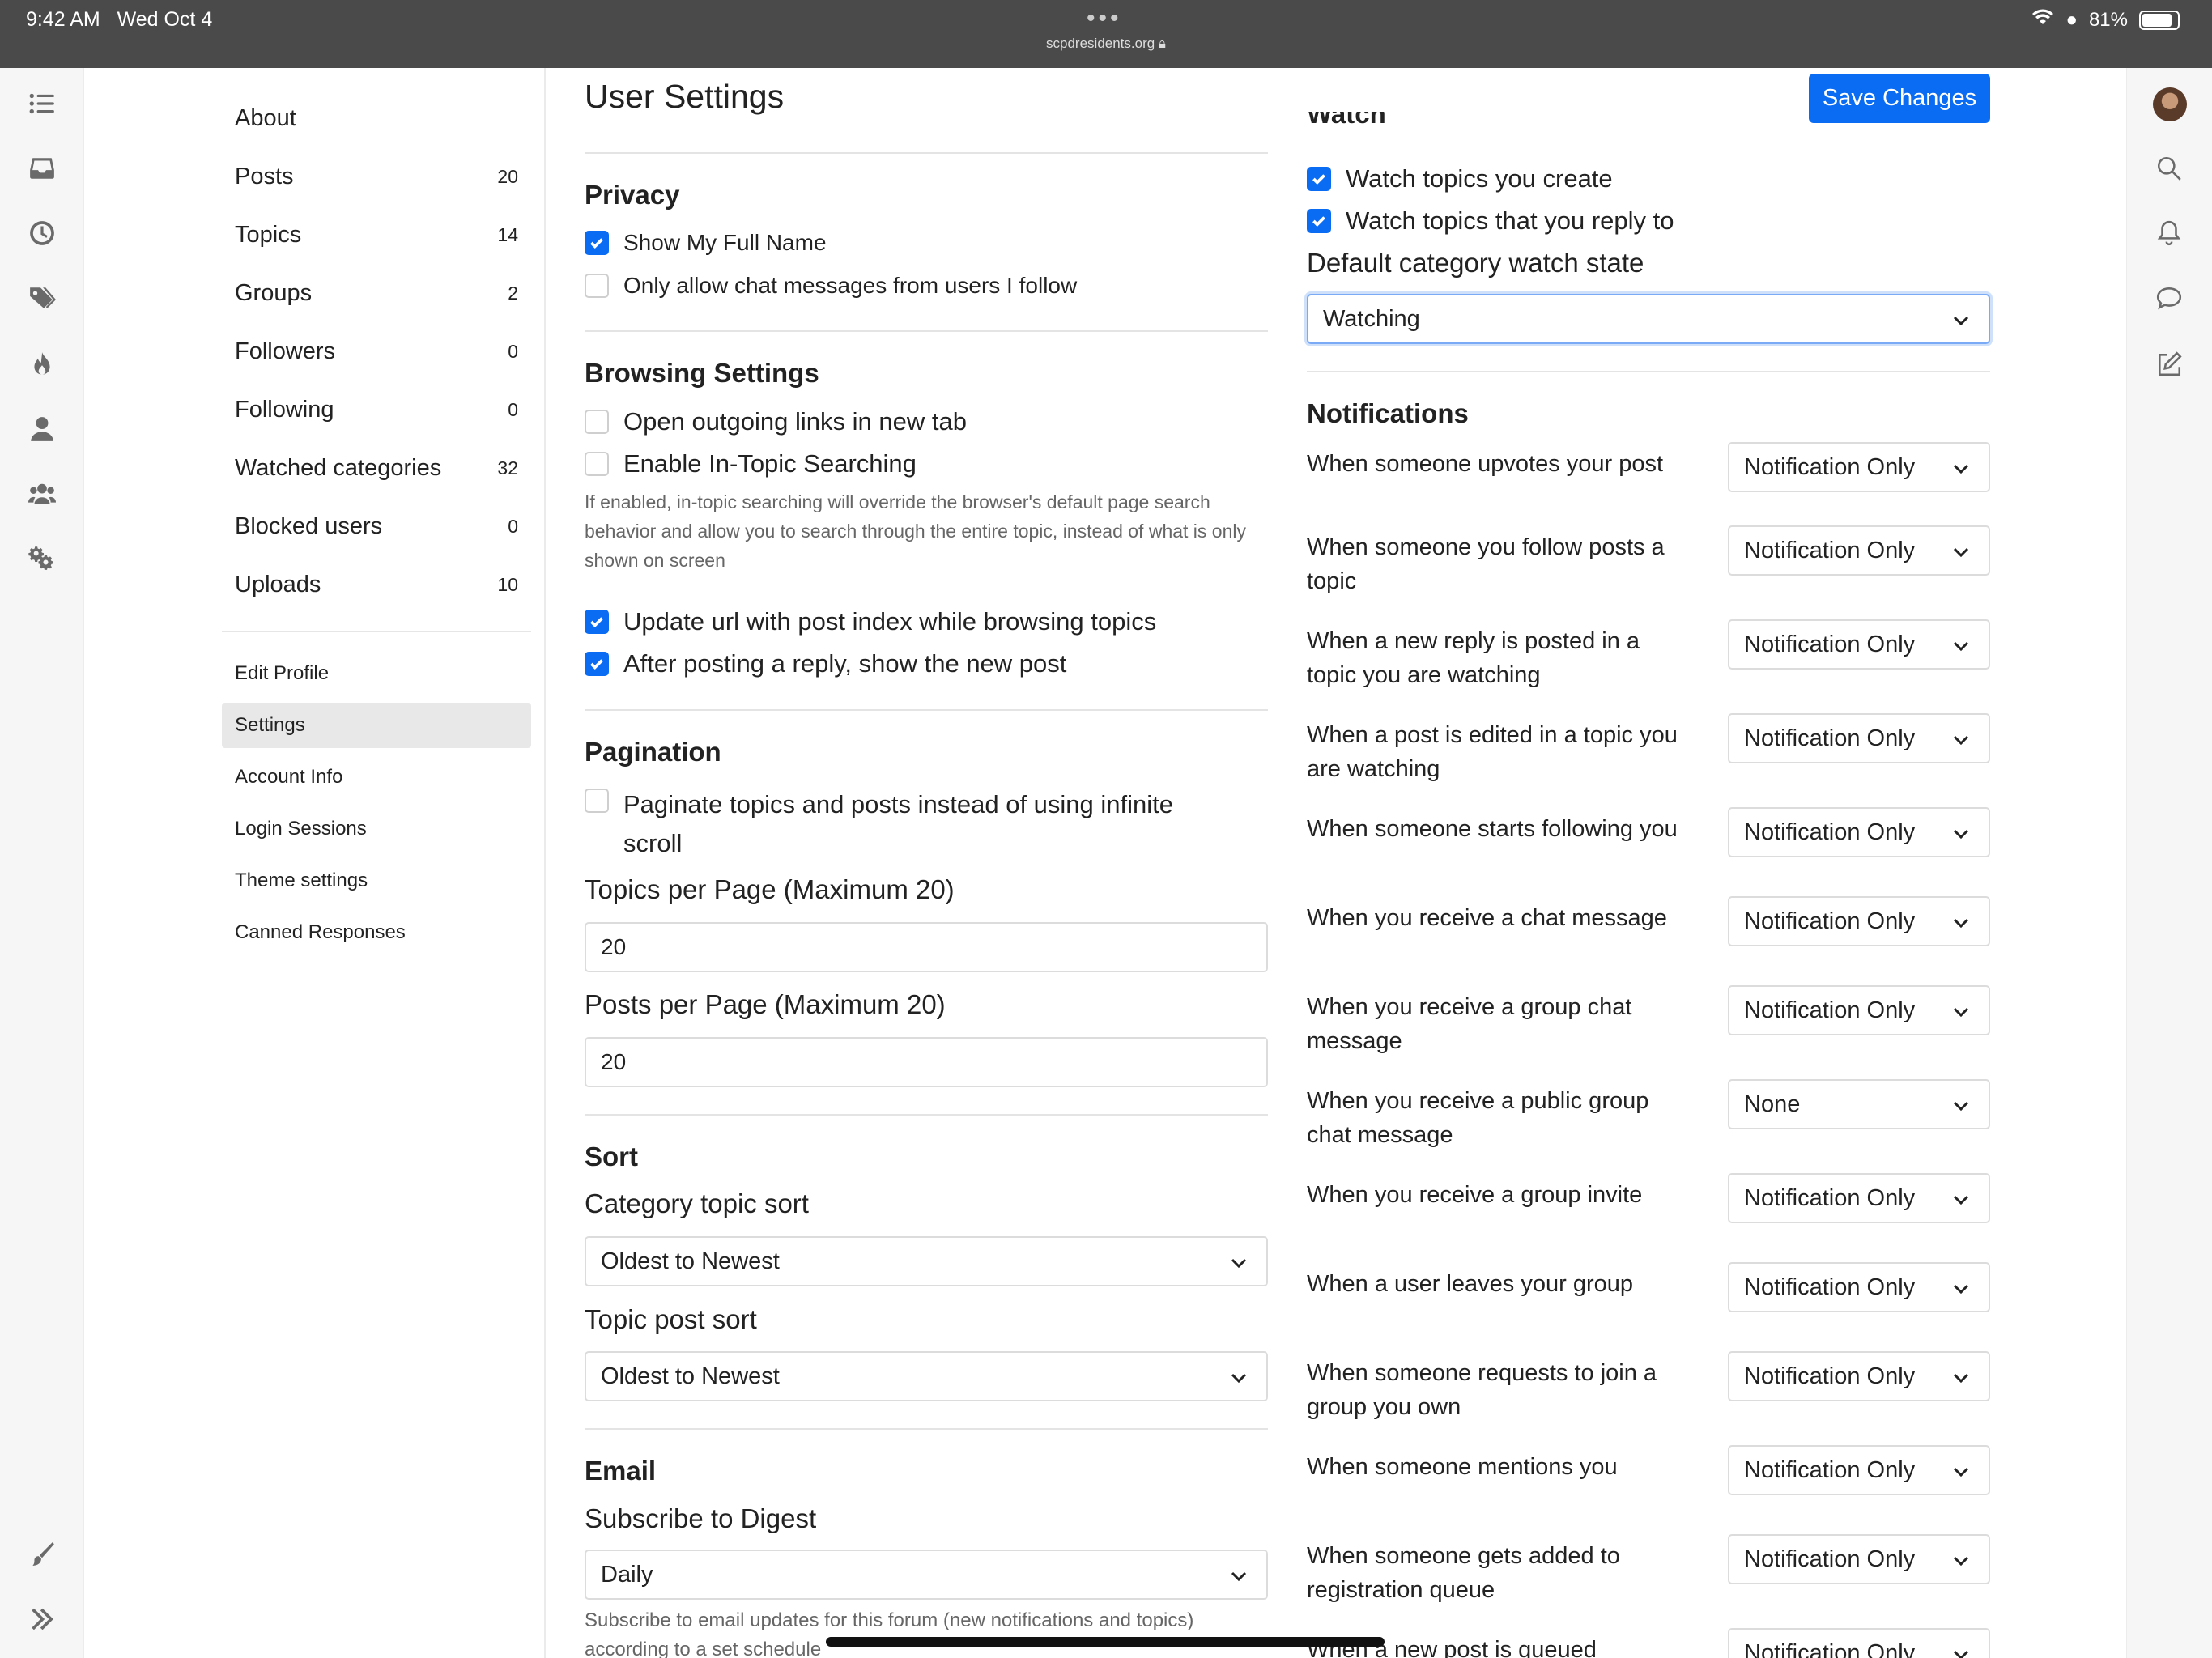 The image size is (2212, 1658). What do you see at coordinates (1104, 18) in the screenshot?
I see `more-dots-icon: •••` at bounding box center [1104, 18].